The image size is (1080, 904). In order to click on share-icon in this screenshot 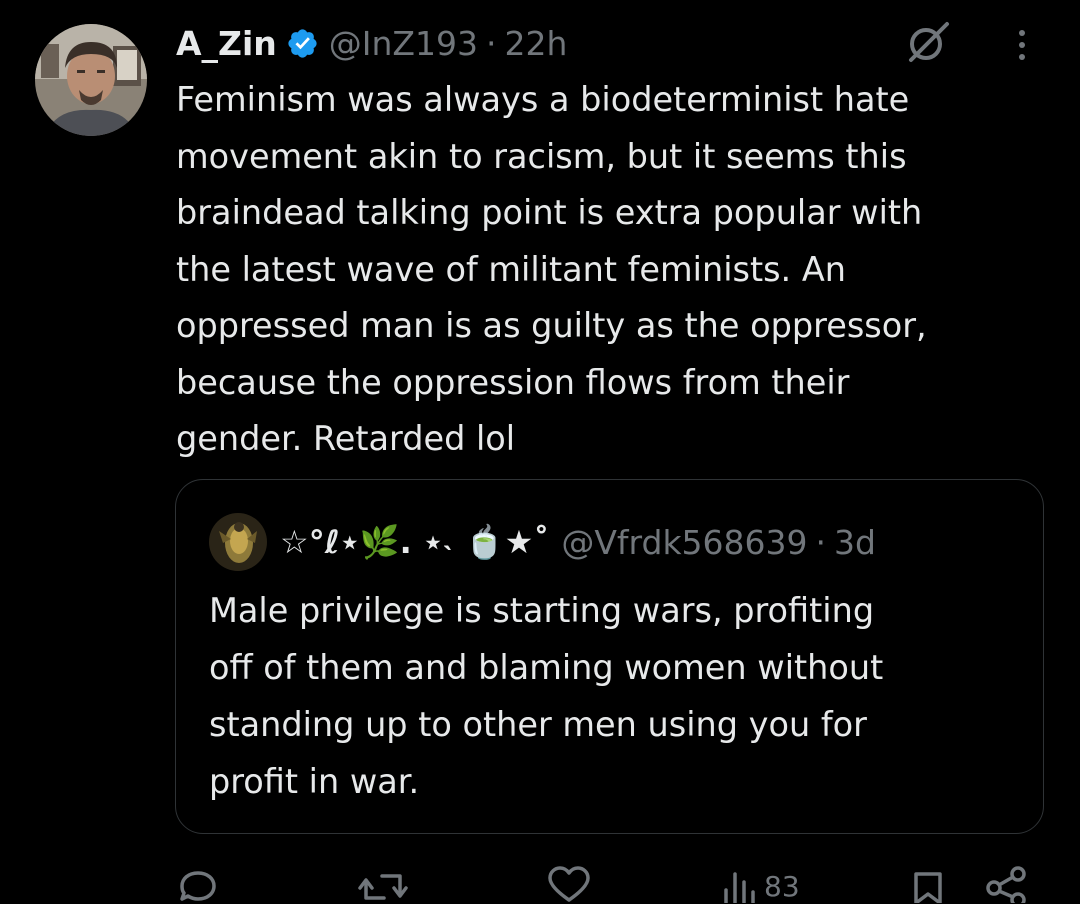, I will do `click(1006, 881)`.